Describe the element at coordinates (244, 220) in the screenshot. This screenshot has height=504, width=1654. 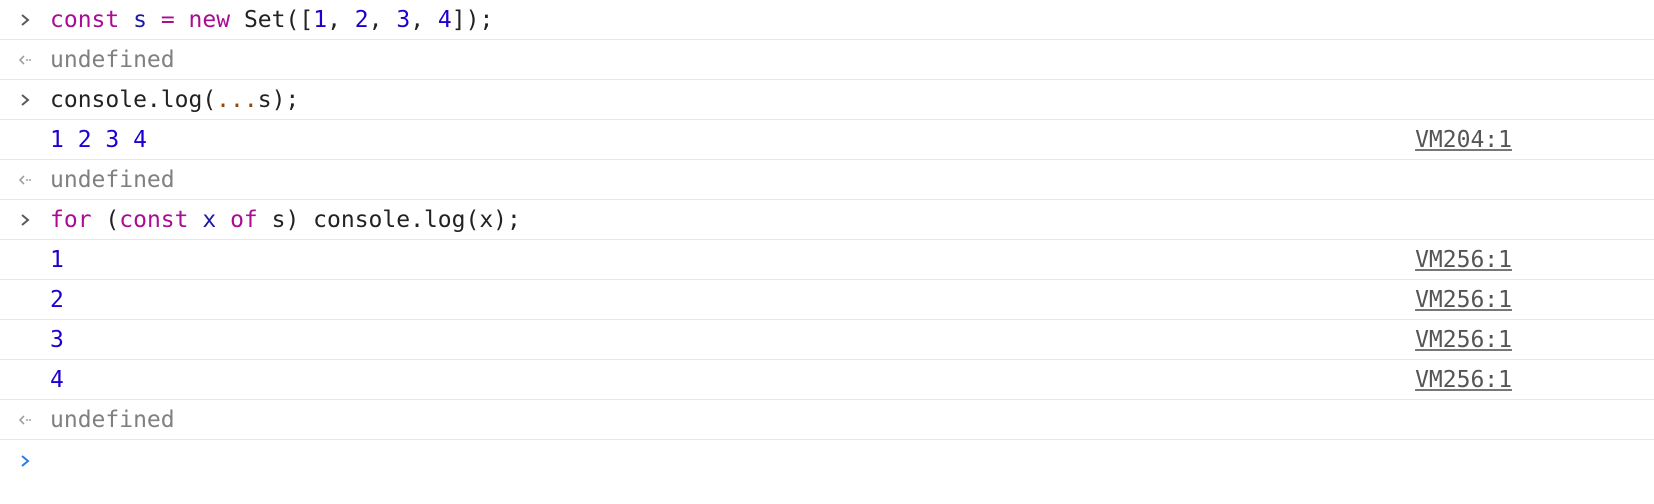
I see `keyword-token: of` at that location.